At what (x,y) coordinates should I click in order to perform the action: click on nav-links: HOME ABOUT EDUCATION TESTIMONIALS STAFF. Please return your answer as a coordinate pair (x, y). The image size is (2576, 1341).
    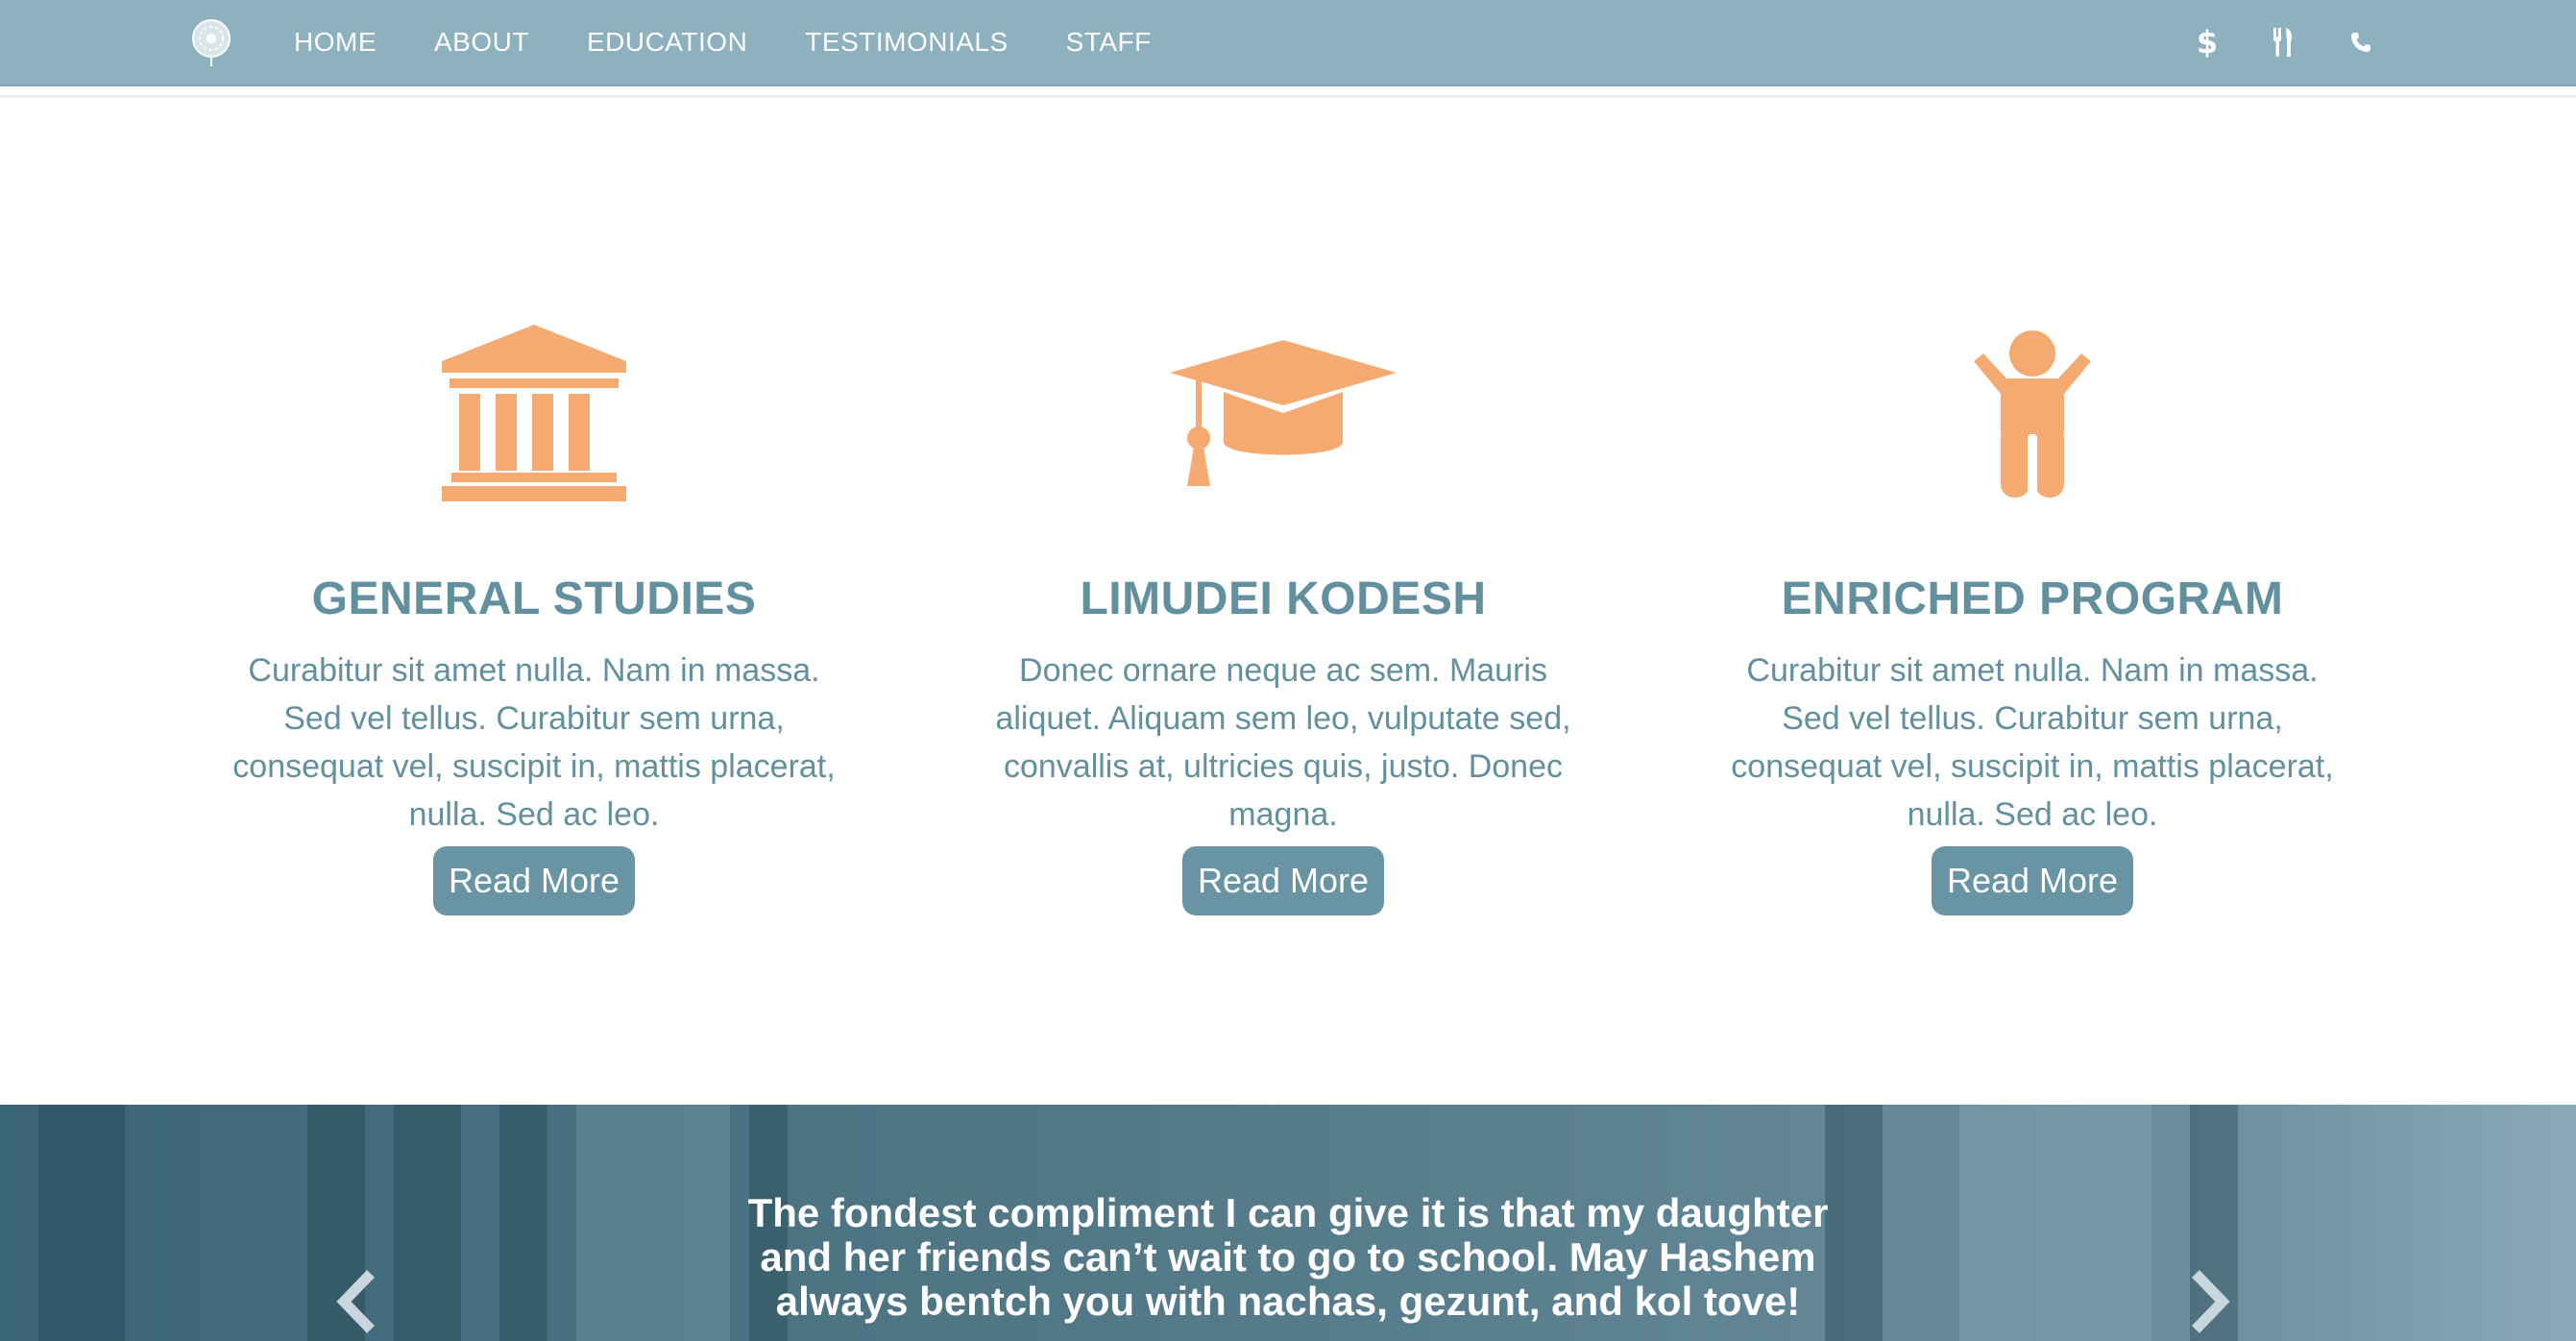
    Looking at the image, I should click on (752, 42).